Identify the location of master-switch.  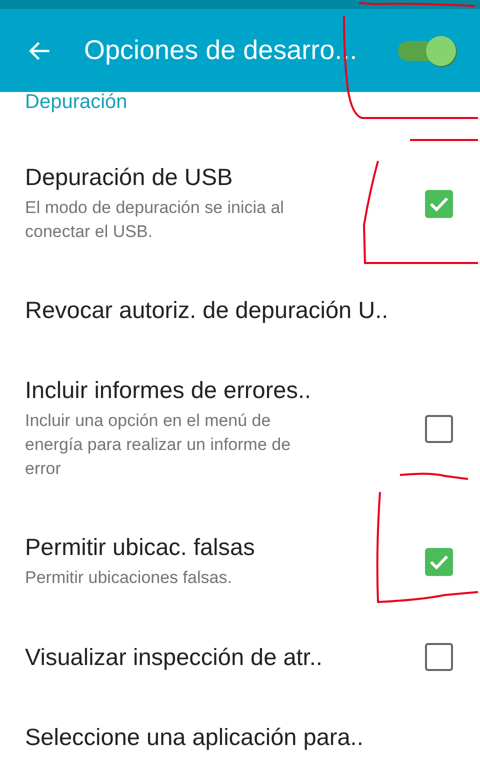
(427, 51).